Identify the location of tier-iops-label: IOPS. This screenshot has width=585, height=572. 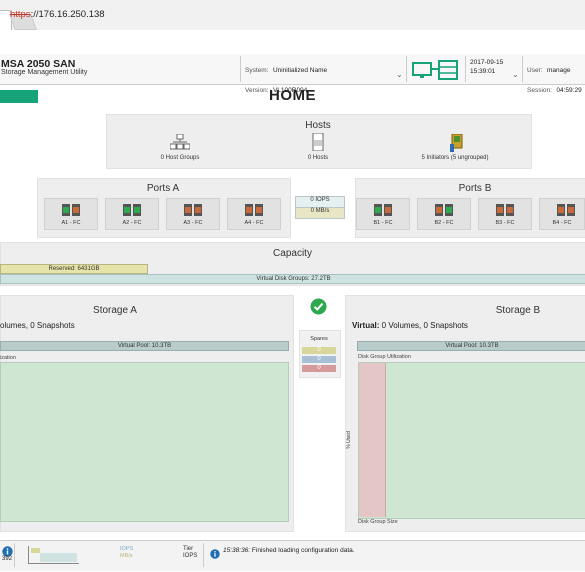
(190, 556).